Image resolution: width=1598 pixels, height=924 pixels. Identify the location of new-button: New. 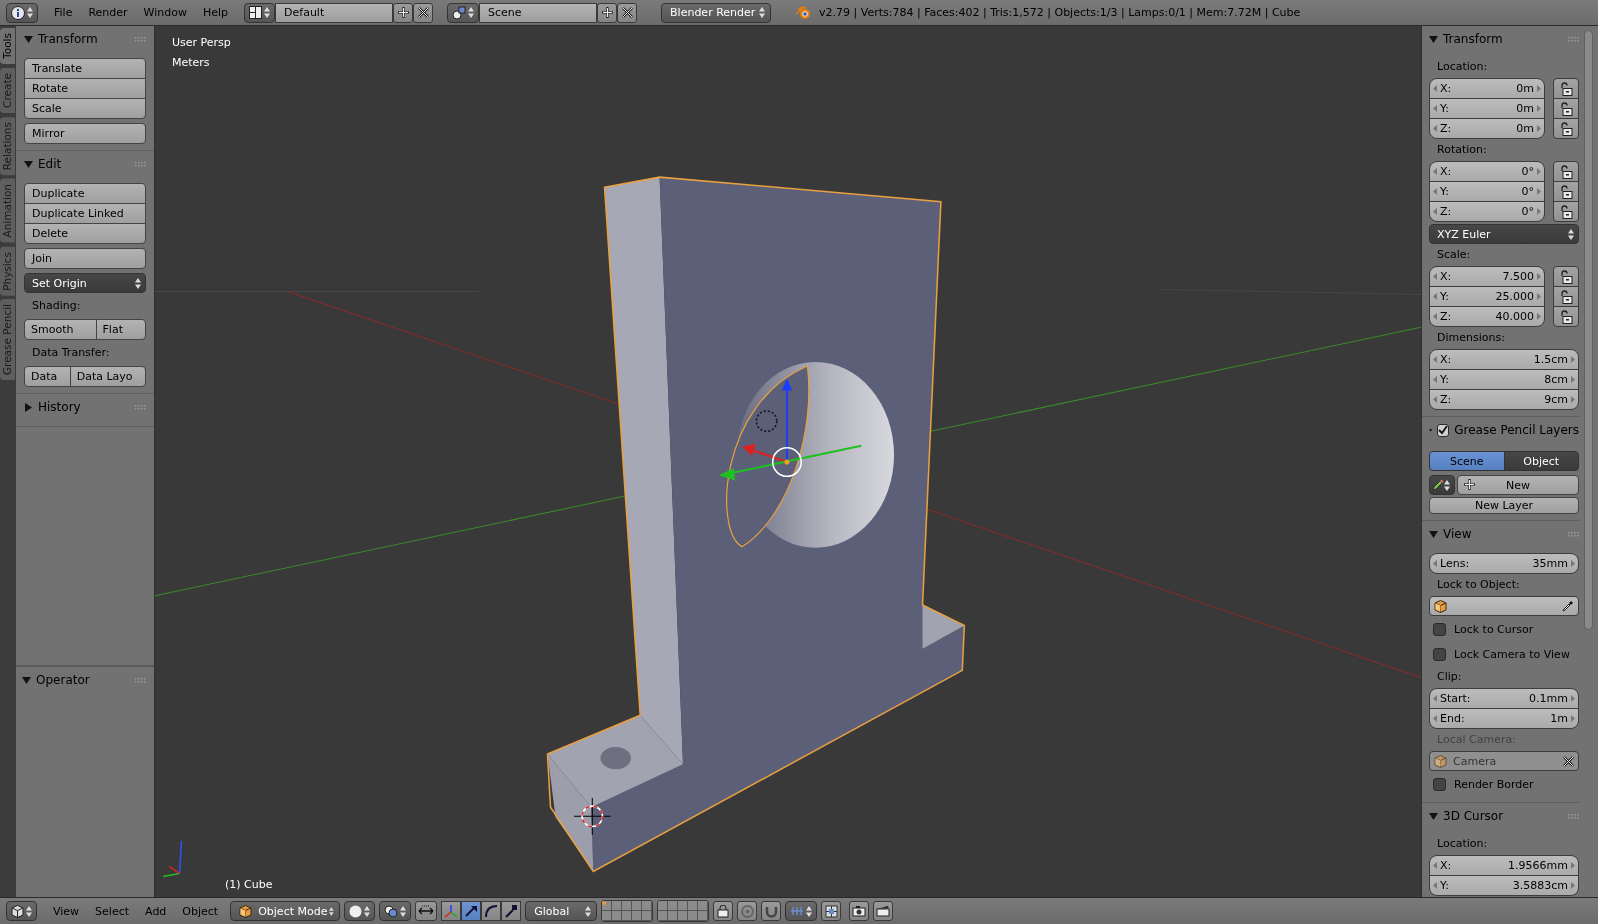
(1518, 485).